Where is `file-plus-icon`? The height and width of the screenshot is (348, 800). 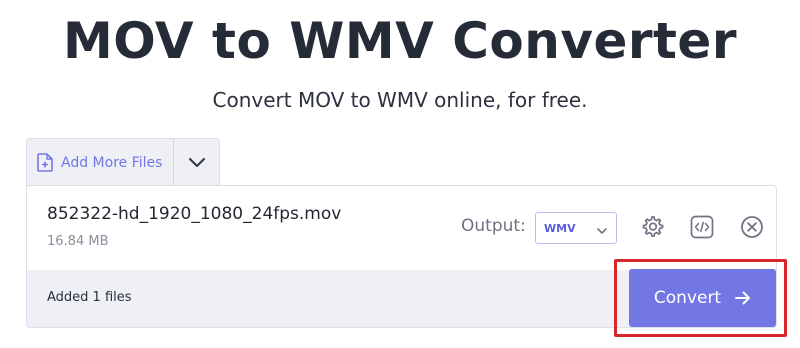
file-plus-icon is located at coordinates (45, 162).